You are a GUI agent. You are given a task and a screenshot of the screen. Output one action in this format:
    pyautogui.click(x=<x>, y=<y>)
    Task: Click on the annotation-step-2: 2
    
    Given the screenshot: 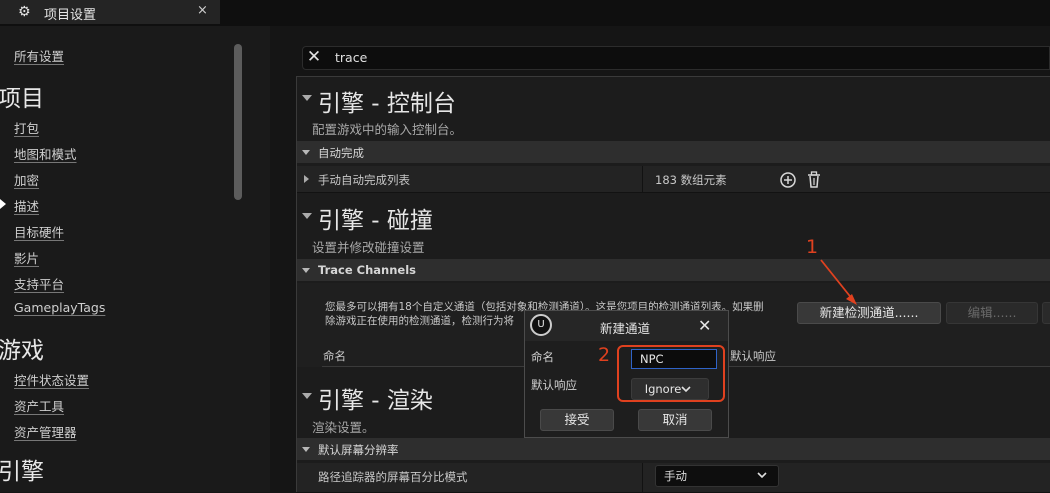 What is the action you would take?
    pyautogui.click(x=604, y=355)
    